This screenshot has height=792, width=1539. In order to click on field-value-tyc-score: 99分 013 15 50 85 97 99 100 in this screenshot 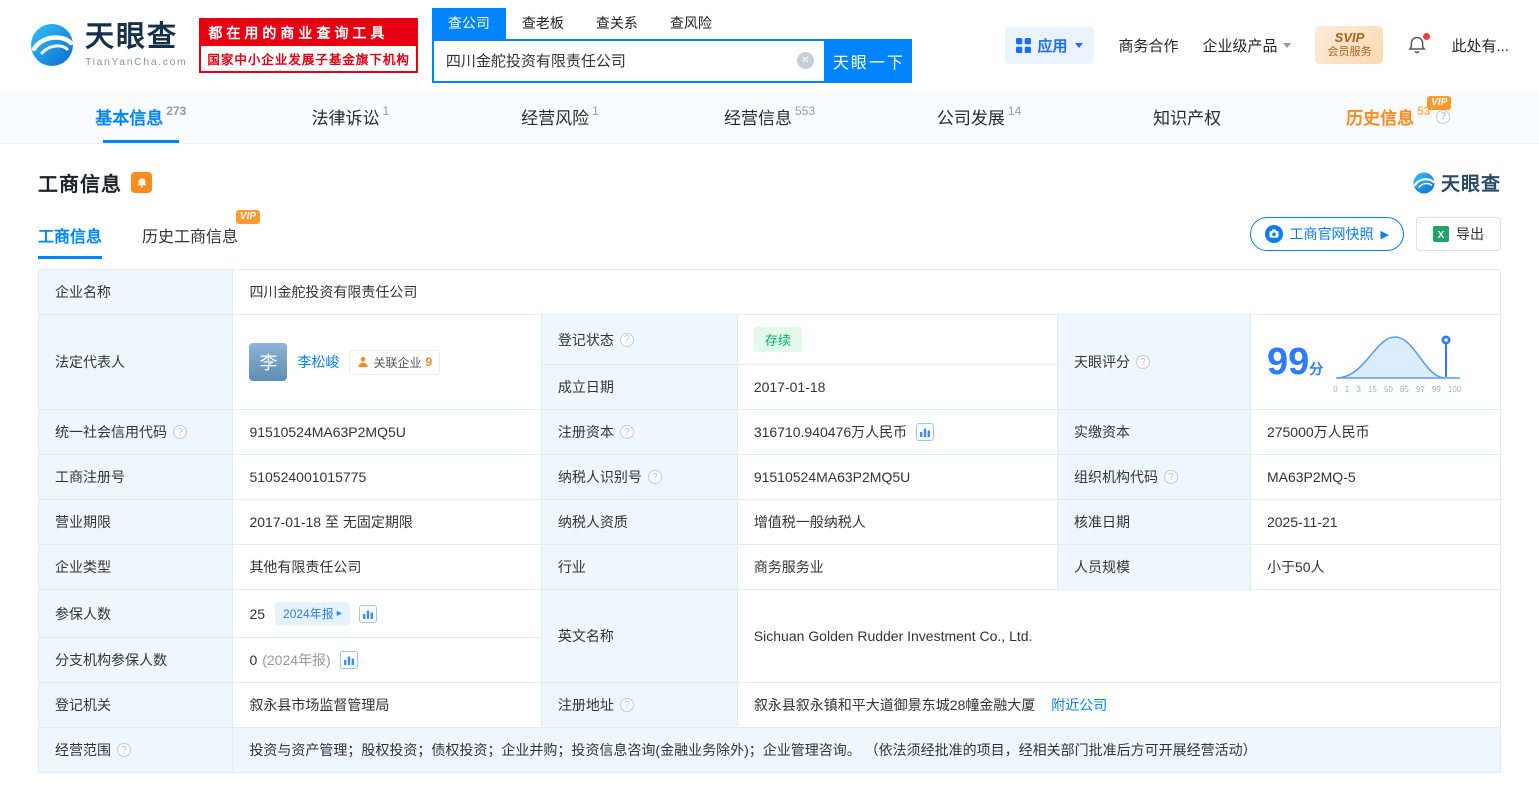, I will do `click(1375, 362)`.